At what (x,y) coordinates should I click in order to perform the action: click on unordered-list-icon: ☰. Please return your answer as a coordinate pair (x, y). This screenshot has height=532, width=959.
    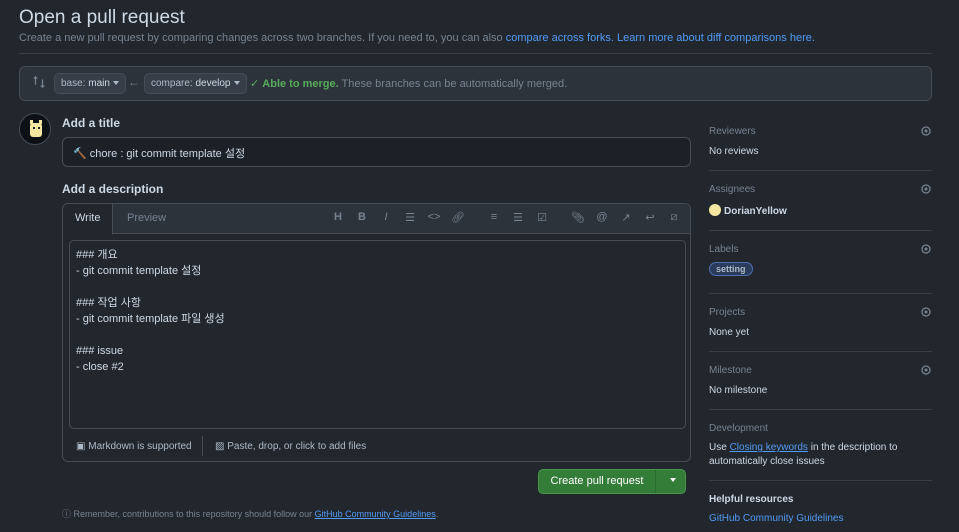
    Looking at the image, I should click on (518, 217).